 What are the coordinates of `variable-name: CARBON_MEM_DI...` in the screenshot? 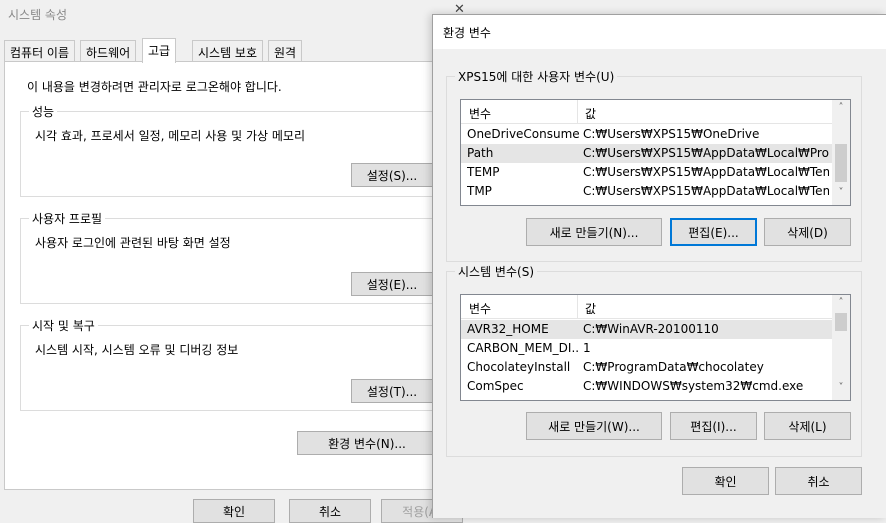 It's located at (523, 348).